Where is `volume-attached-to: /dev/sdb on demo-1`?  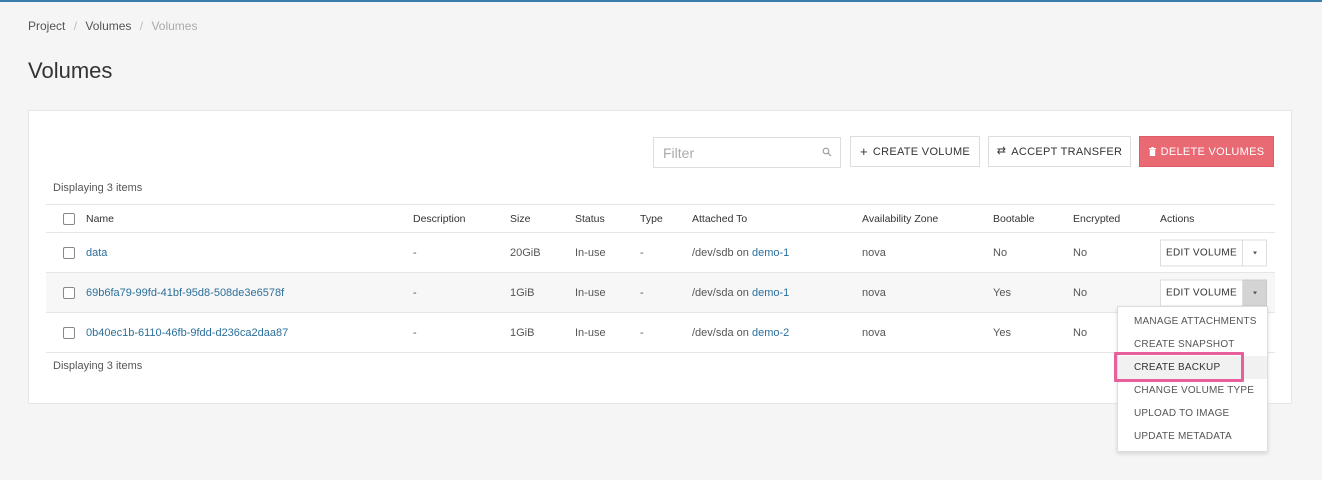
volume-attached-to: /dev/sdb on demo-1 is located at coordinates (740, 253).